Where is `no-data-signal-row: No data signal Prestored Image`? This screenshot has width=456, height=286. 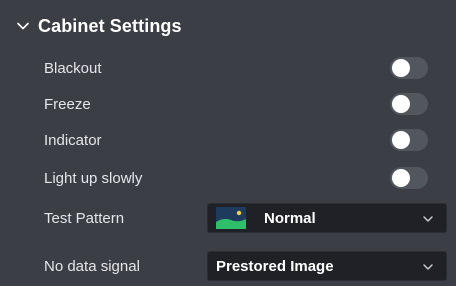
no-data-signal-row: No data signal Prestored Image is located at coordinates (245, 266).